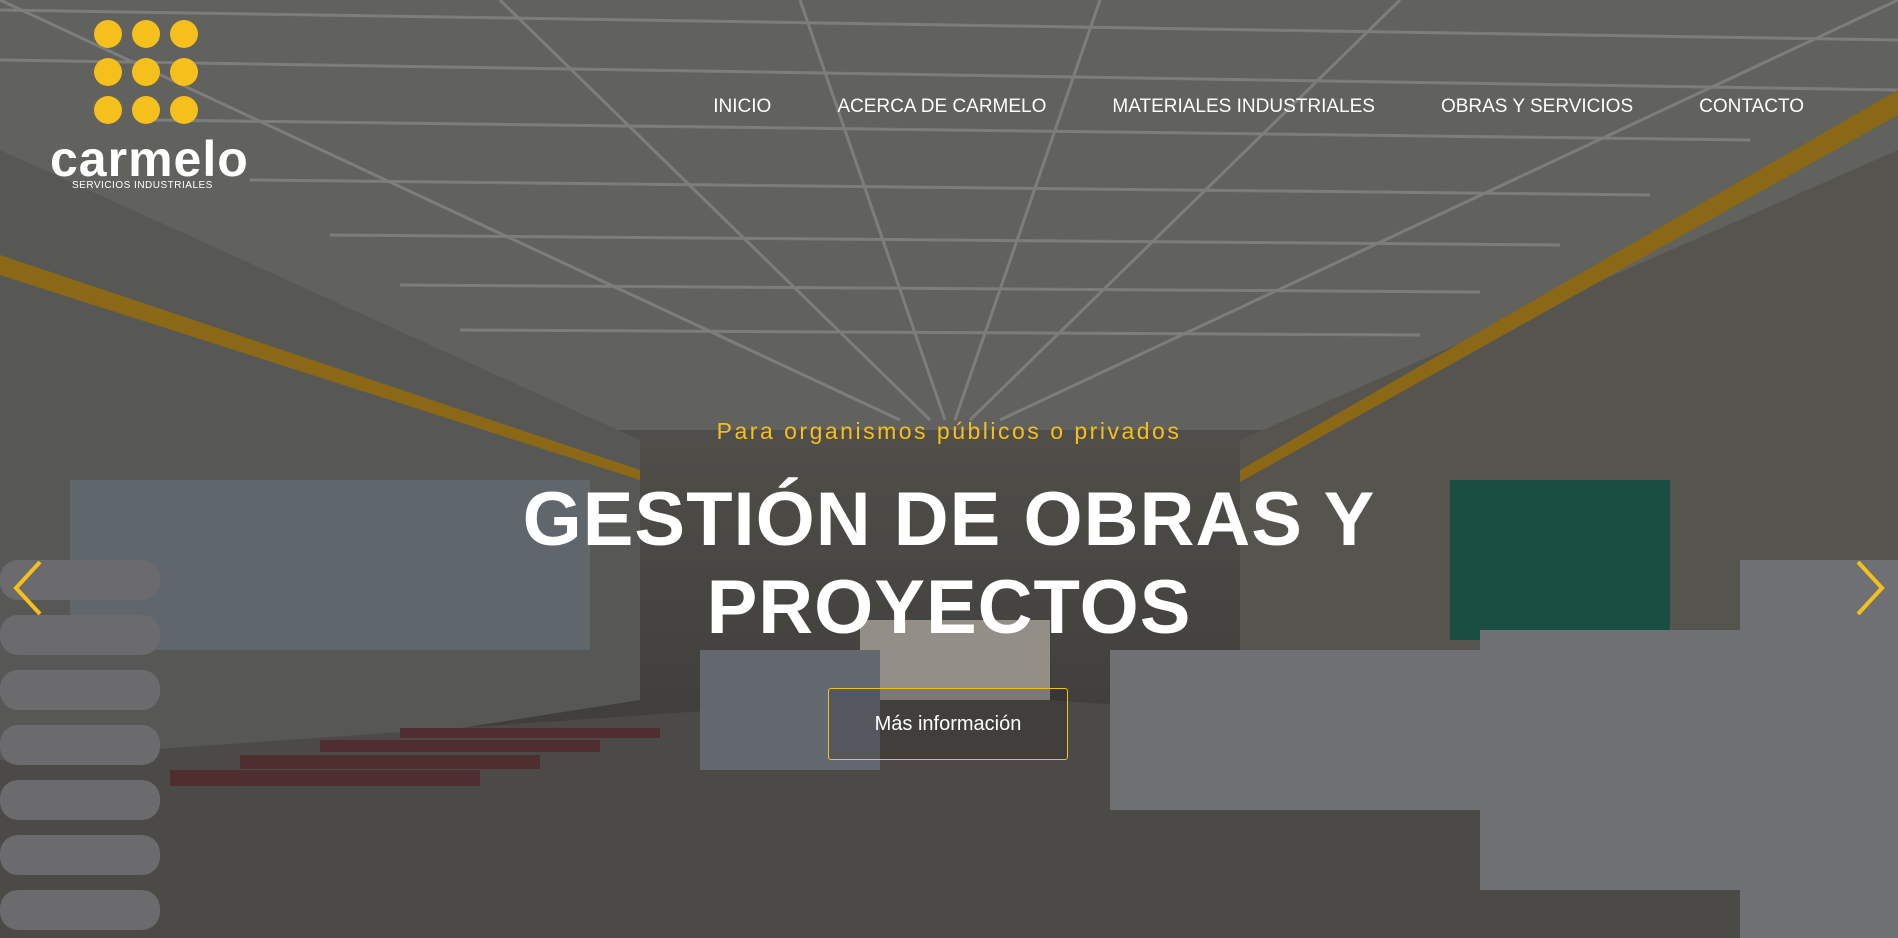  Describe the element at coordinates (142, 185) in the screenshot. I see `logo-tagline: SERVICIOS INDUSTRIALES` at that location.